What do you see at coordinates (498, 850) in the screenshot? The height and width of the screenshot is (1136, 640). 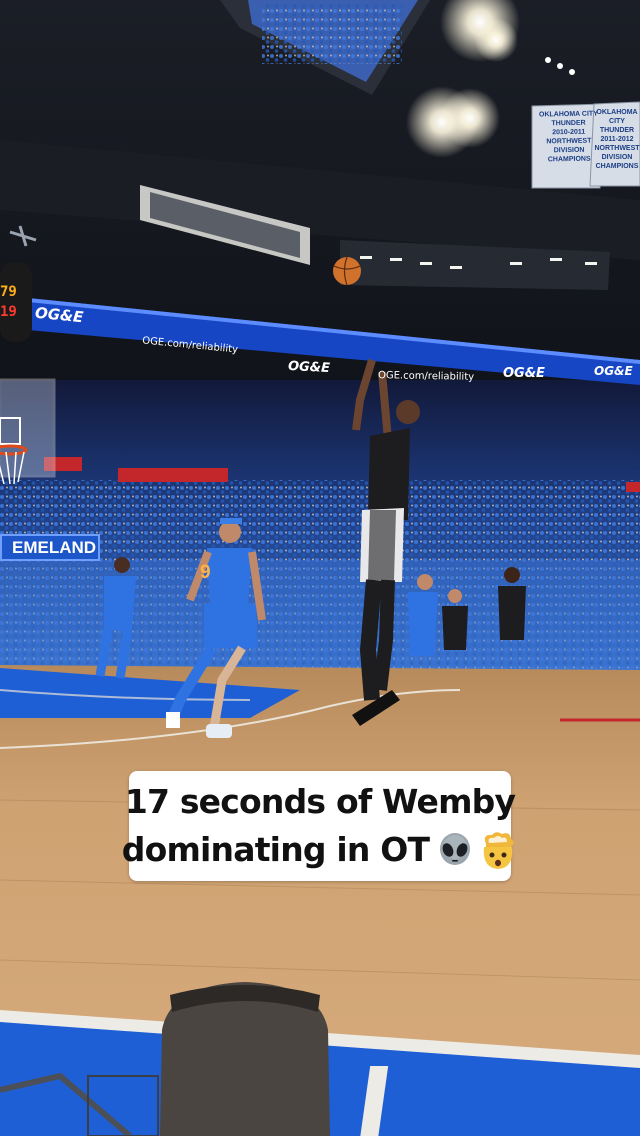 I see `exploding-head-icon` at bounding box center [498, 850].